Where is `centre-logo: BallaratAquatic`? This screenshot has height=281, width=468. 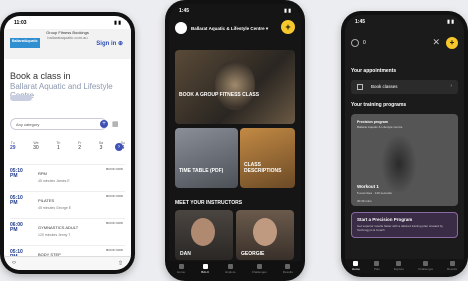 centre-logo: BallaratAquatic is located at coordinates (25, 43).